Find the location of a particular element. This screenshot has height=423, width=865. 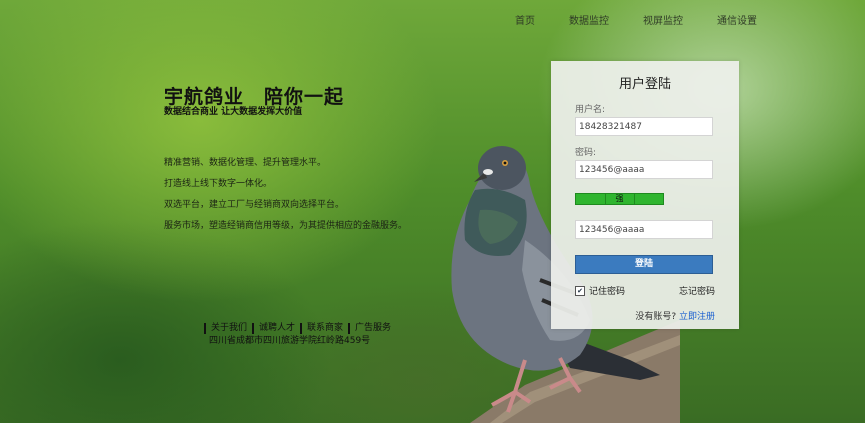

remember-password-label: 记住密码 is located at coordinates (607, 292).